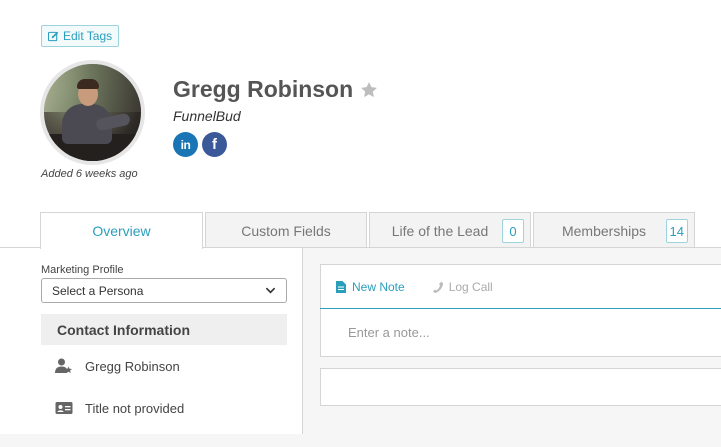 This screenshot has width=721, height=447. Describe the element at coordinates (369, 90) in the screenshot. I see `star-icon` at that location.